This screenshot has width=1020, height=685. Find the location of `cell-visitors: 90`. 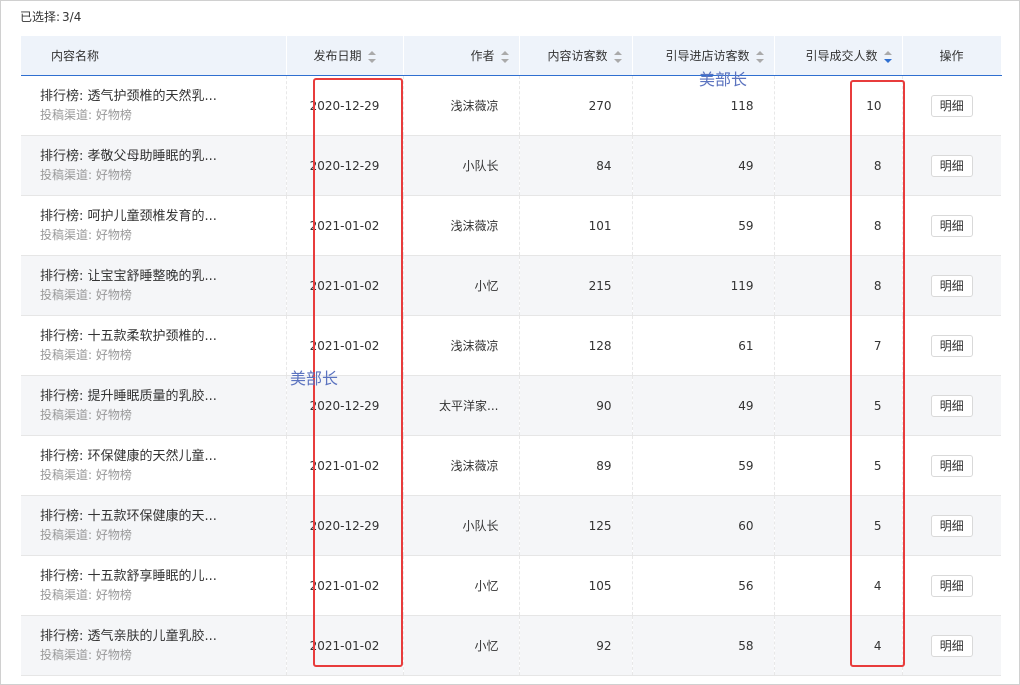

cell-visitors: 90 is located at coordinates (576, 405).